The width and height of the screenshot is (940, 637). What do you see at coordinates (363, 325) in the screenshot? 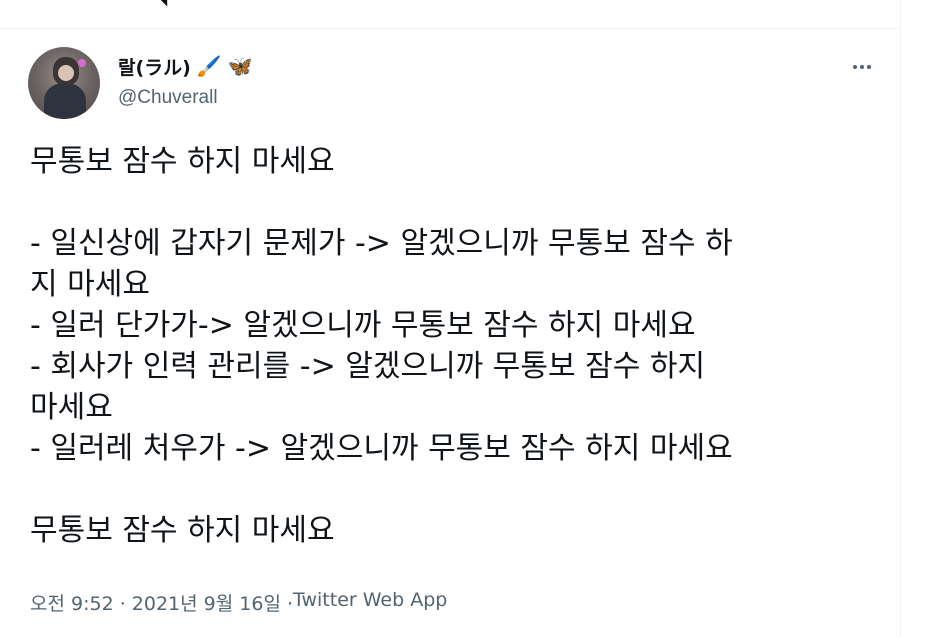
I see `tweet-line: - 일러 단가가-> 알겠으니까 무통보 잠수 하지 마세요` at bounding box center [363, 325].